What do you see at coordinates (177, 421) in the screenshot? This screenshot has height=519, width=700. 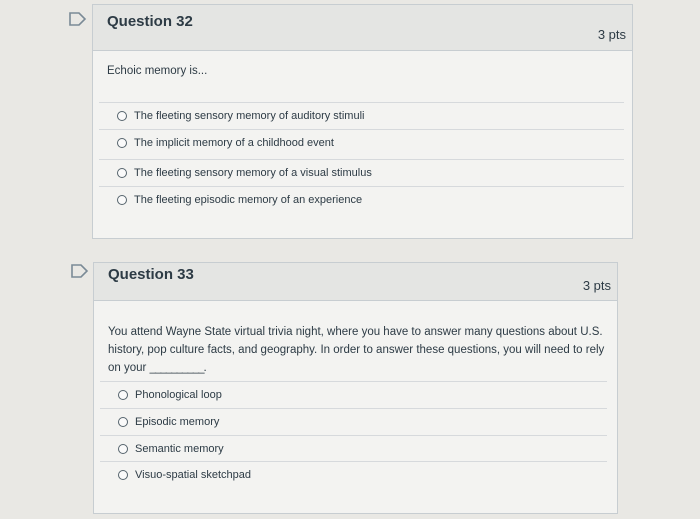 I see `answer-label: Episodic memory` at bounding box center [177, 421].